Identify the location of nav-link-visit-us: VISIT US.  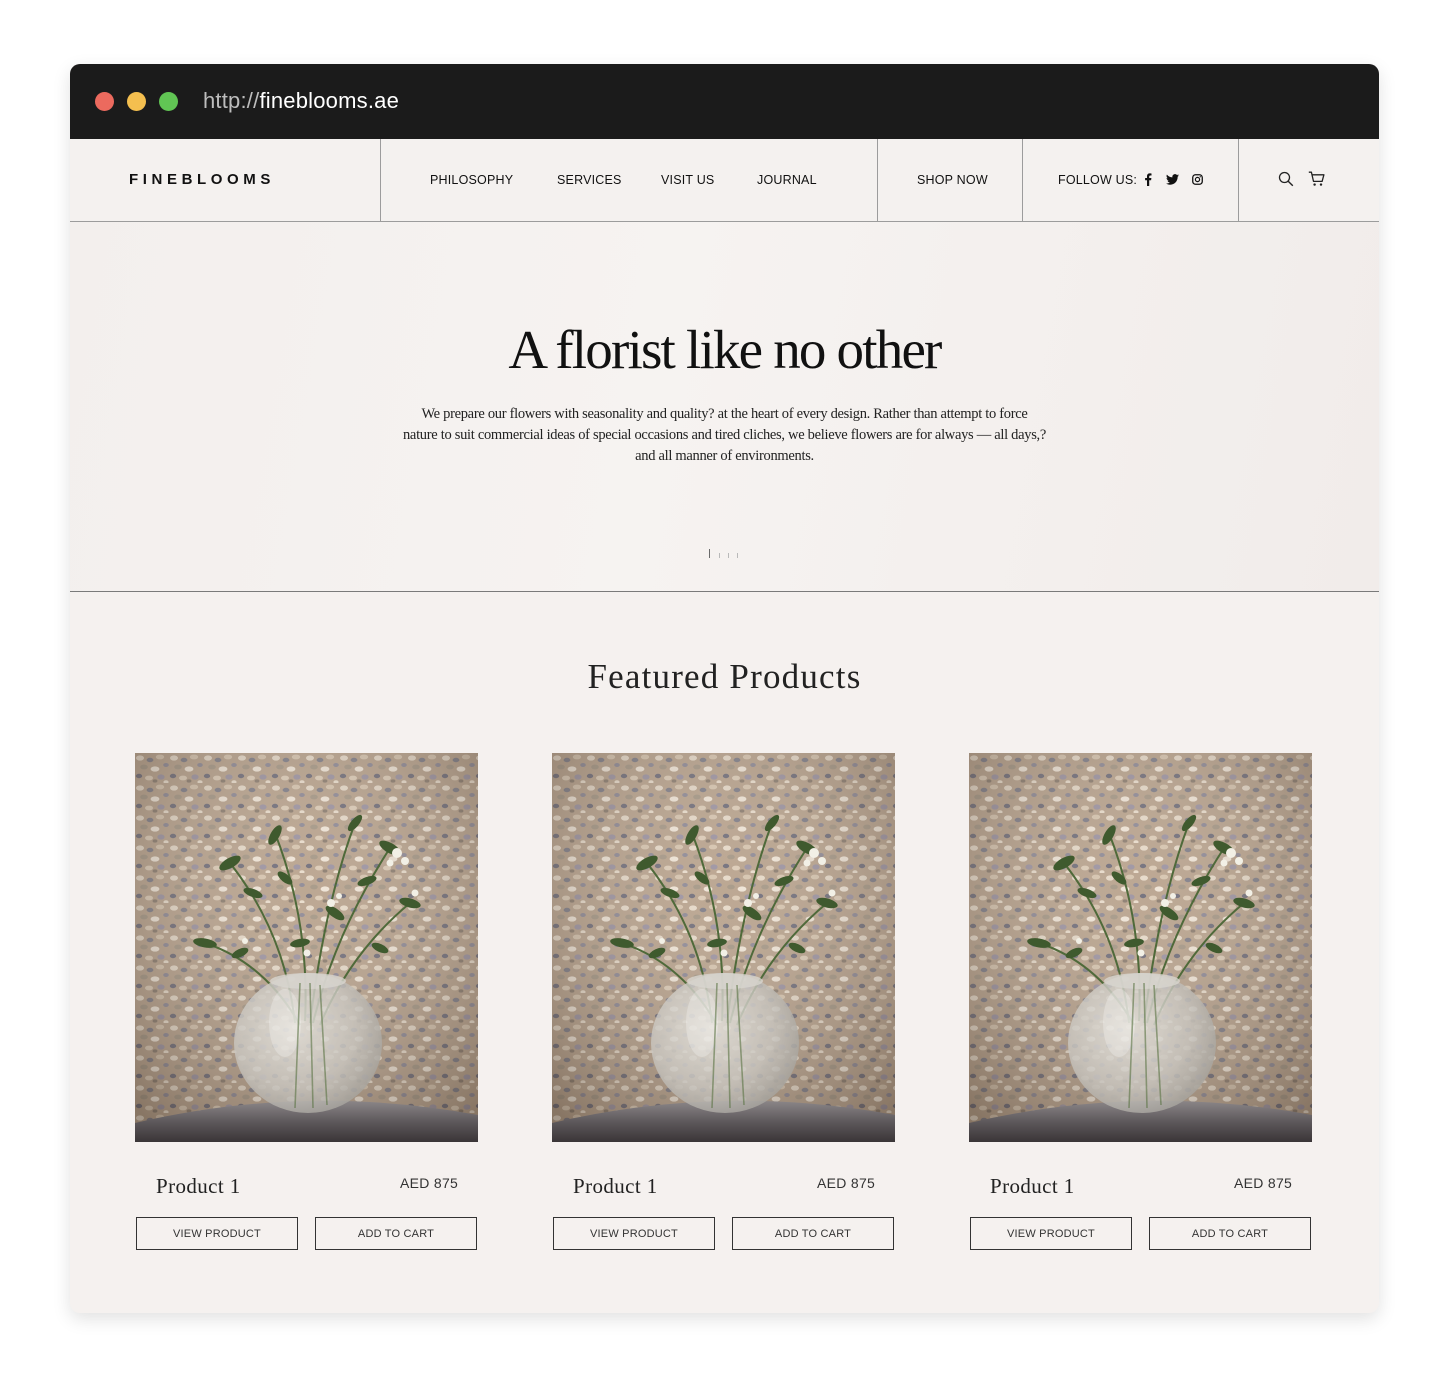
(687, 180).